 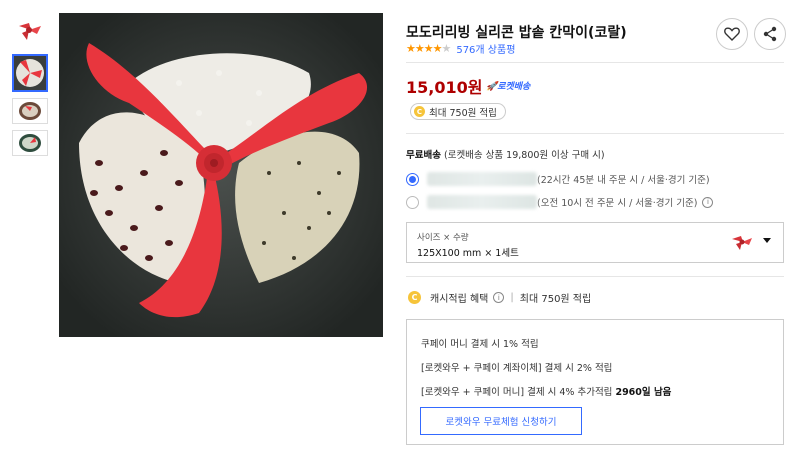 I want to click on delivery-option: (오전 10시 전 주문 시 / 서울·경기 기준) i, so click(x=560, y=202).